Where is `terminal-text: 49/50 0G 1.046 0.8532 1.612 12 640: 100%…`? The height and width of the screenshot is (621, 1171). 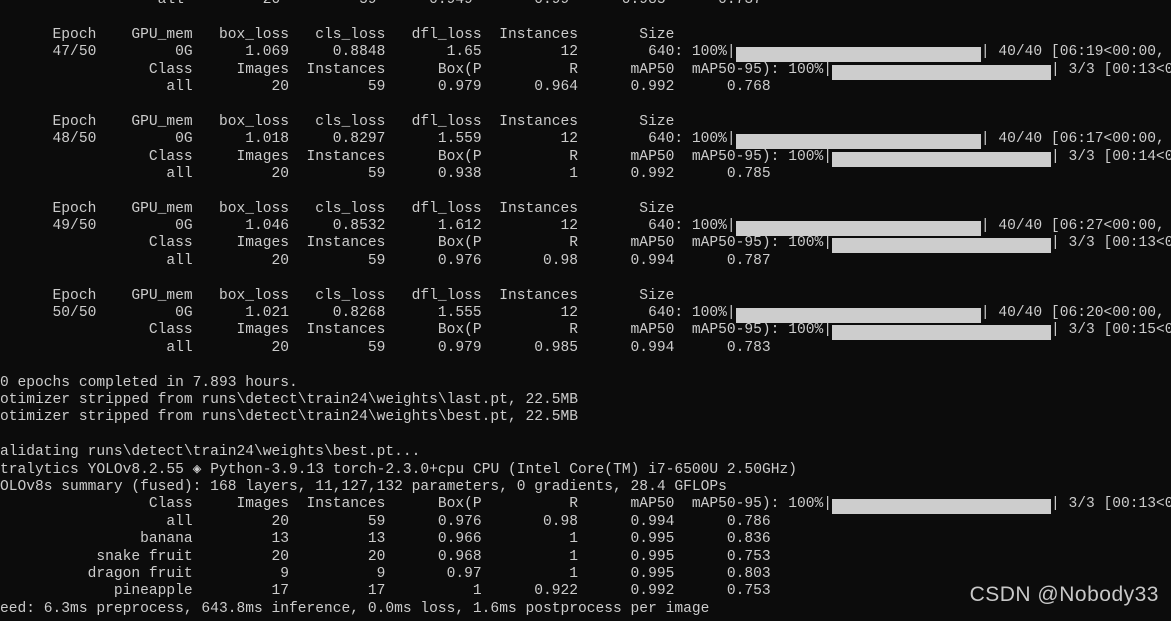 terminal-text: 49/50 0G 1.046 0.8532 1.612 12 640: 100%… is located at coordinates (368, 226).